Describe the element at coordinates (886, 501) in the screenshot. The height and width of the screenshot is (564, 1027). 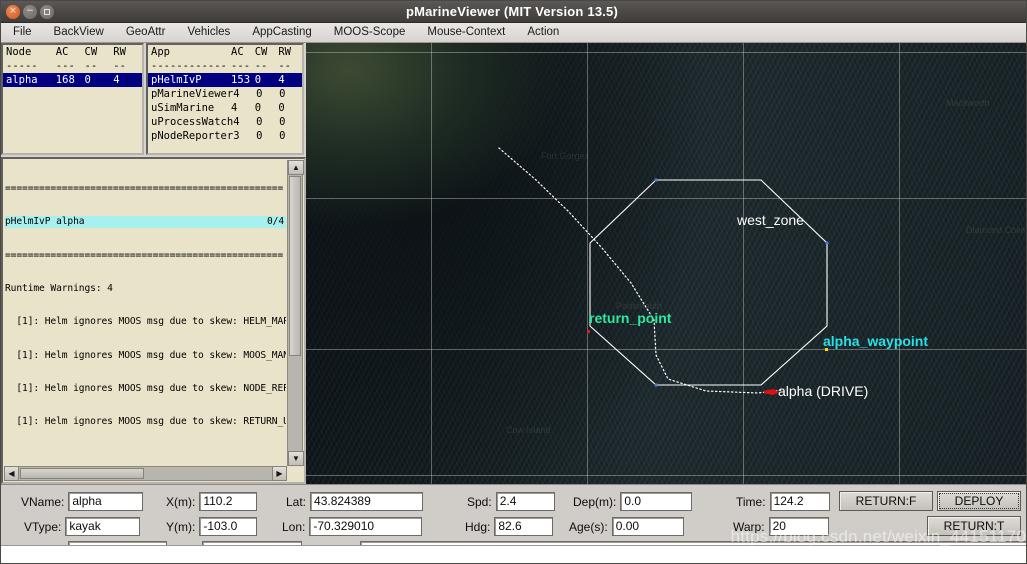
I see `return-false-button: RETURN:F` at that location.